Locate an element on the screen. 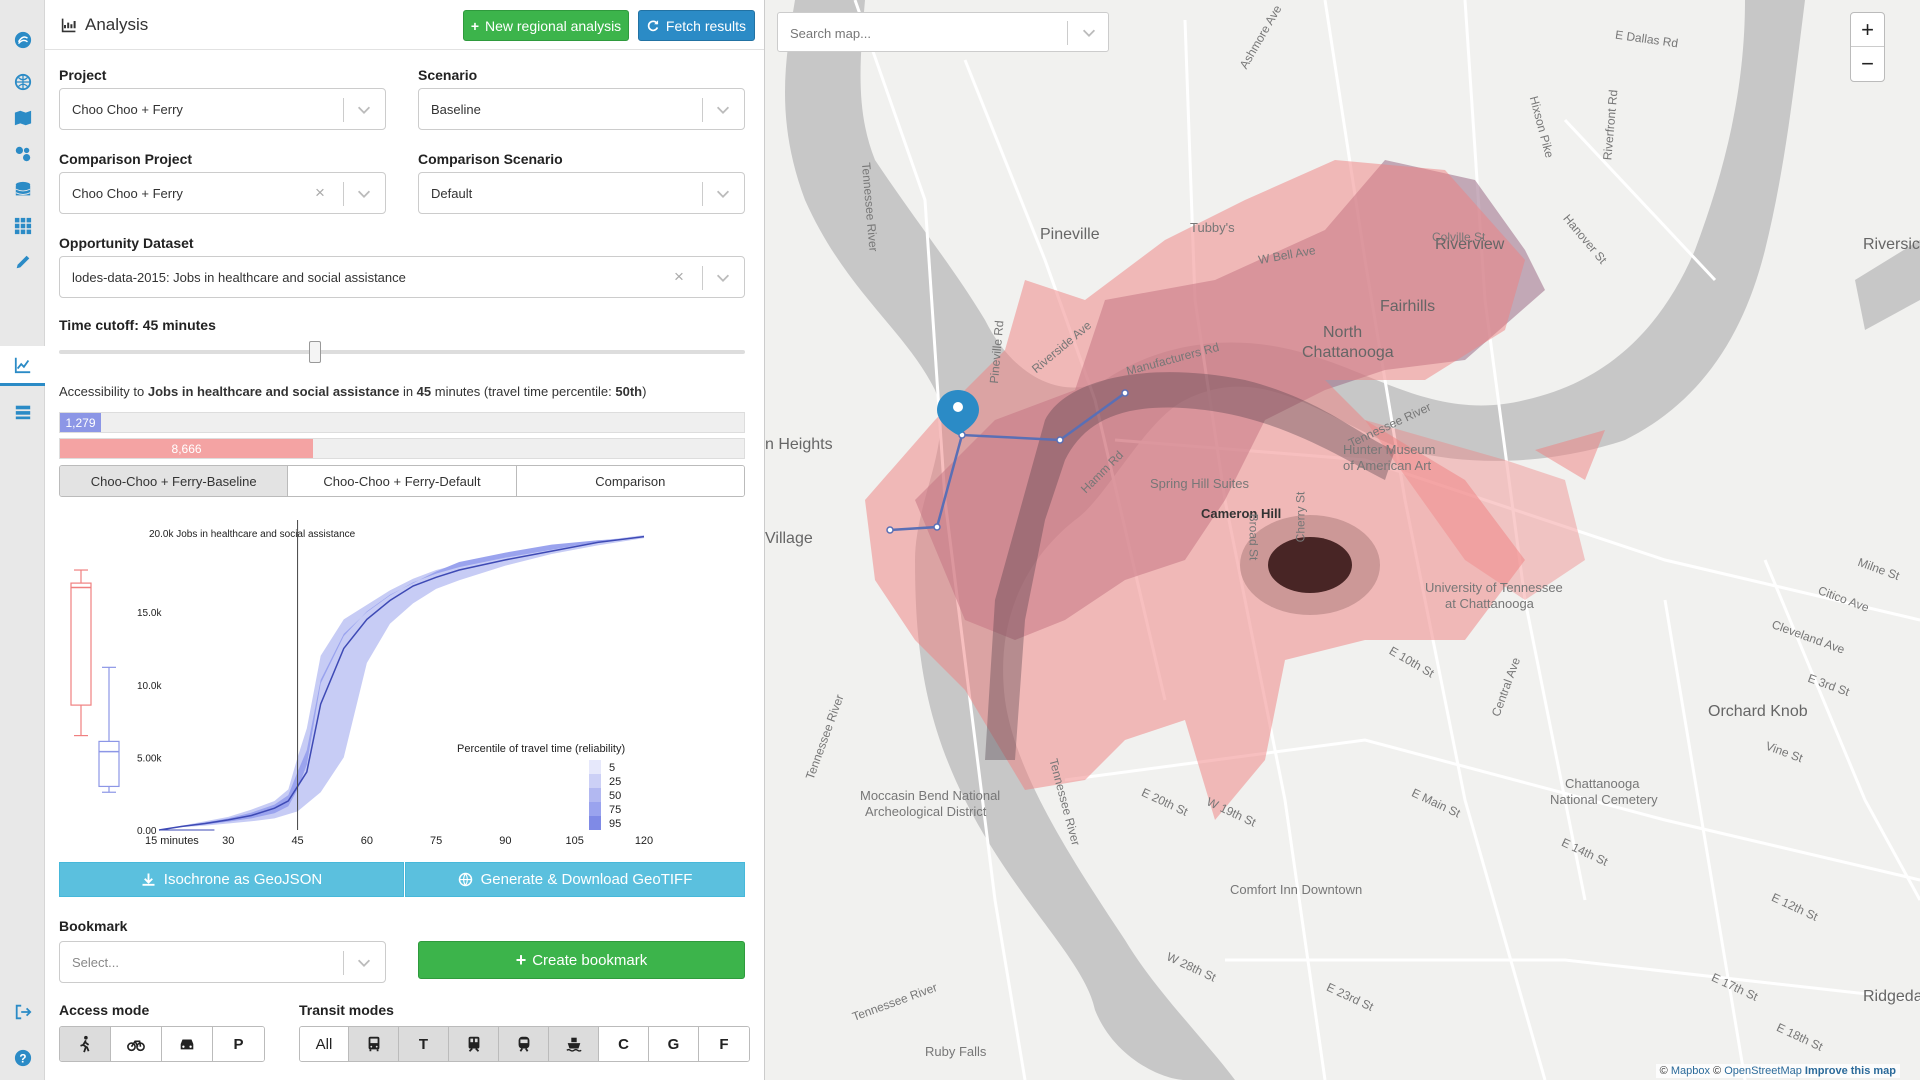 The image size is (1920, 1080). chart-icon is located at coordinates (22, 366).